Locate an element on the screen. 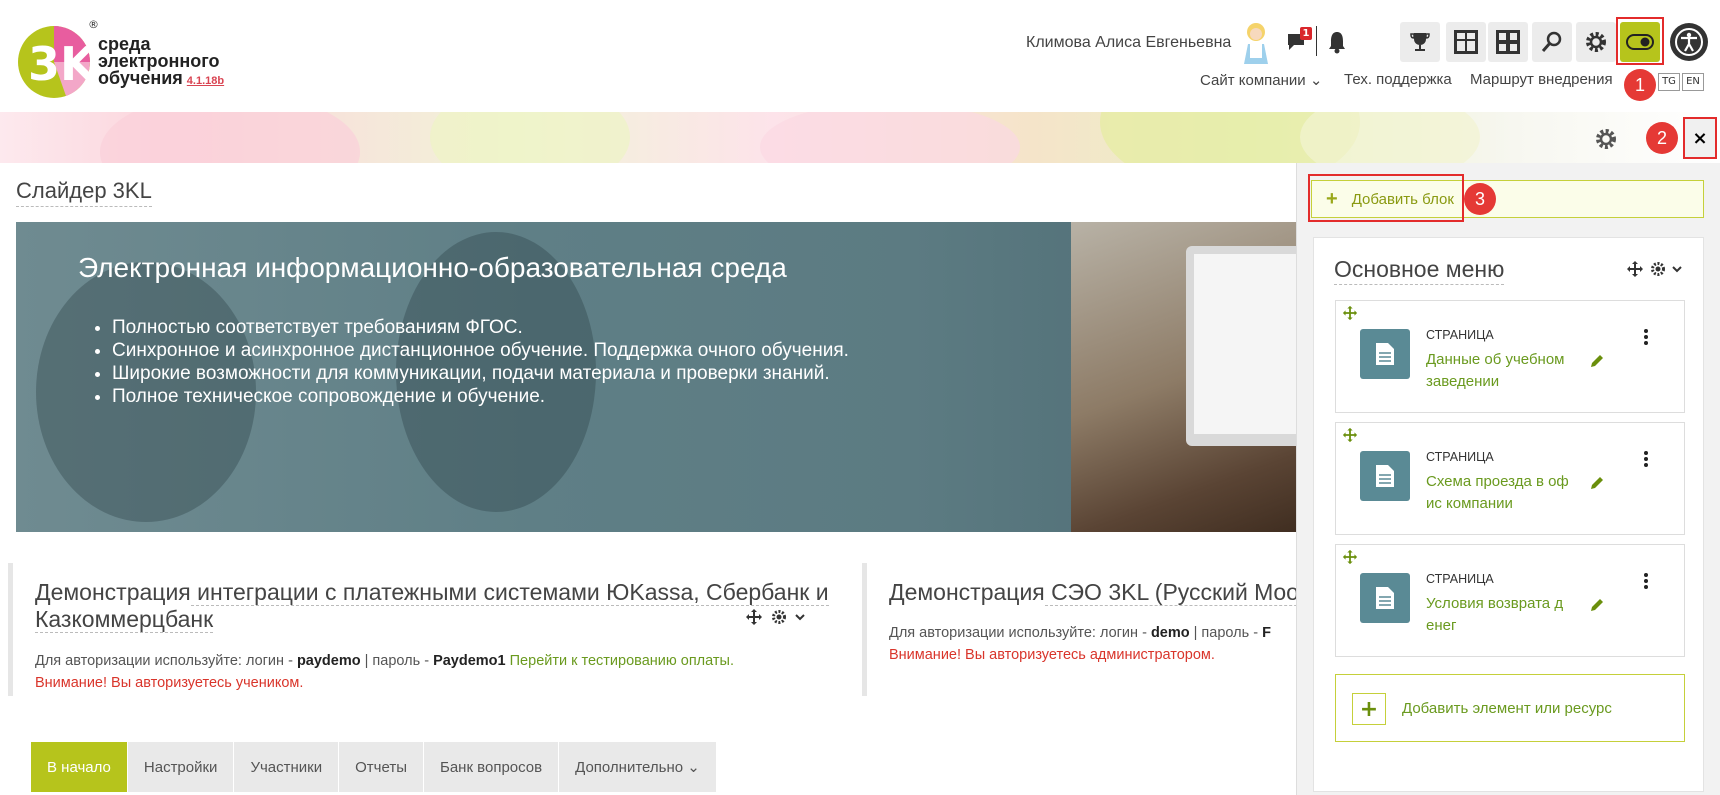 The width and height of the screenshot is (1720, 795). logo-text: среда электронного обучения 4.1.18b is located at coordinates (161, 62).